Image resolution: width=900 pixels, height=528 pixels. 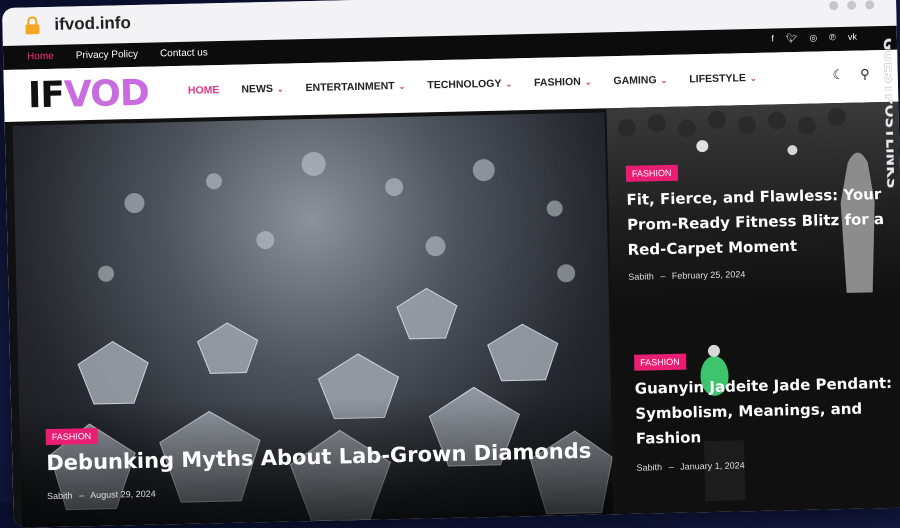 I want to click on dark-mode-icon: ☾, so click(x=838, y=75).